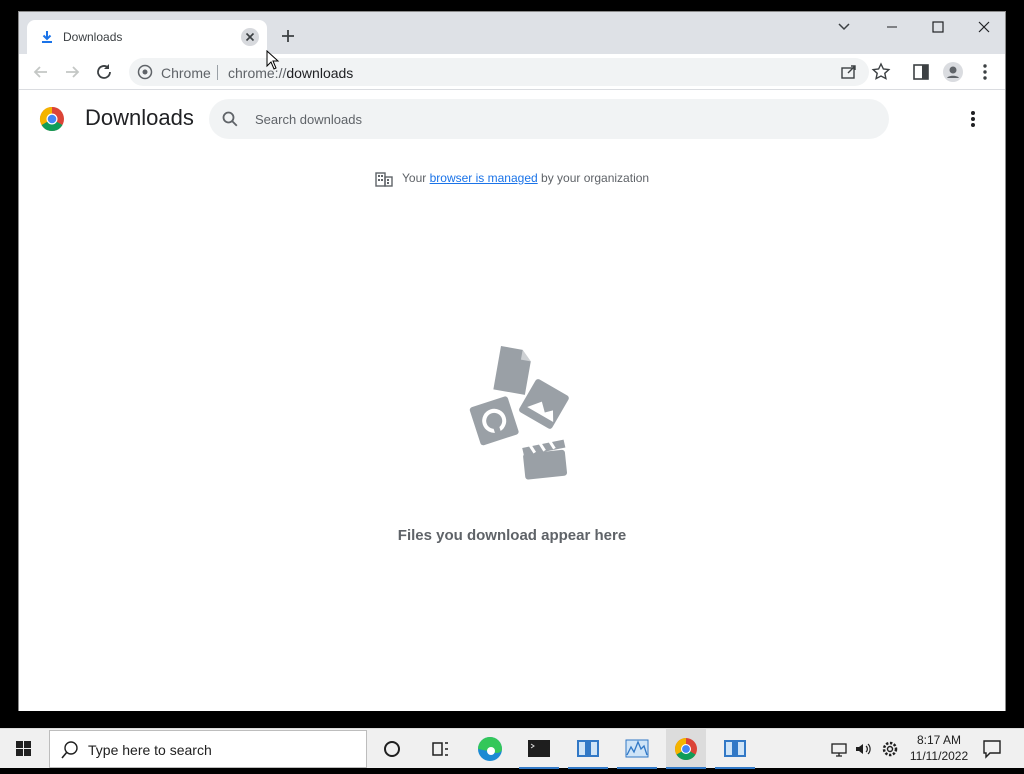 The image size is (1024, 774). I want to click on tab-title: Downloads, so click(93, 37).